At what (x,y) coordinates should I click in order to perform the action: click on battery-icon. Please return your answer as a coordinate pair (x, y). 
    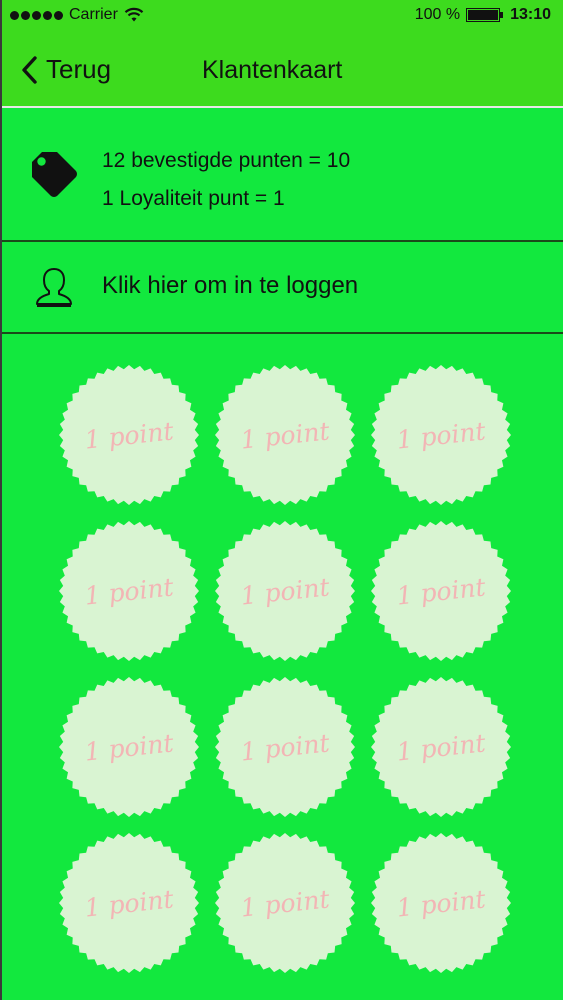
    Looking at the image, I should click on (485, 15).